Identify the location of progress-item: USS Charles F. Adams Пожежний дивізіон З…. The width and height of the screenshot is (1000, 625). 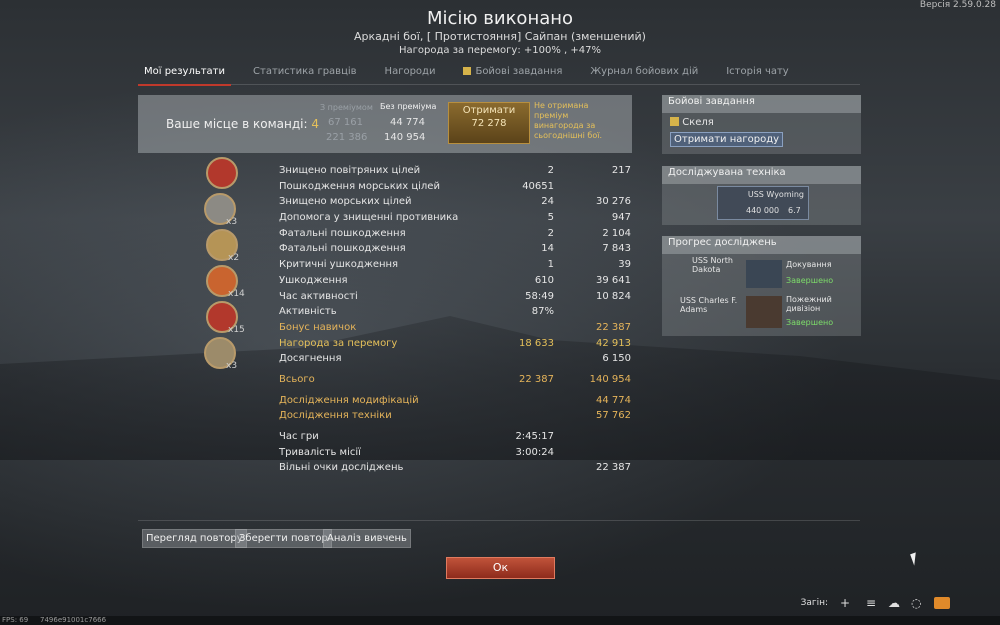
(761, 314).